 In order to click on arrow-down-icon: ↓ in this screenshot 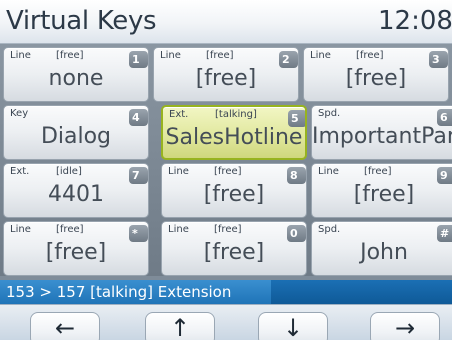, I will do `click(293, 327)`.